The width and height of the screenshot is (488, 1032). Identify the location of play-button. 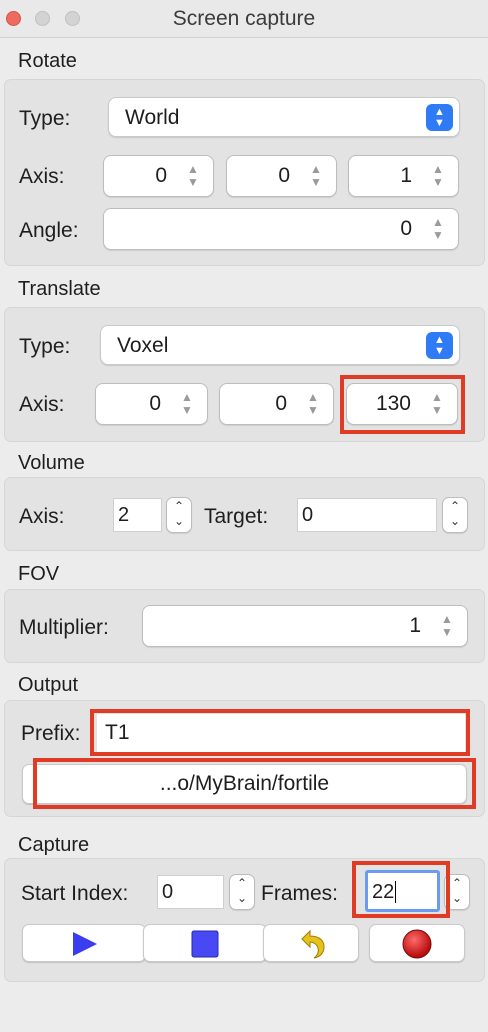
(84, 943).